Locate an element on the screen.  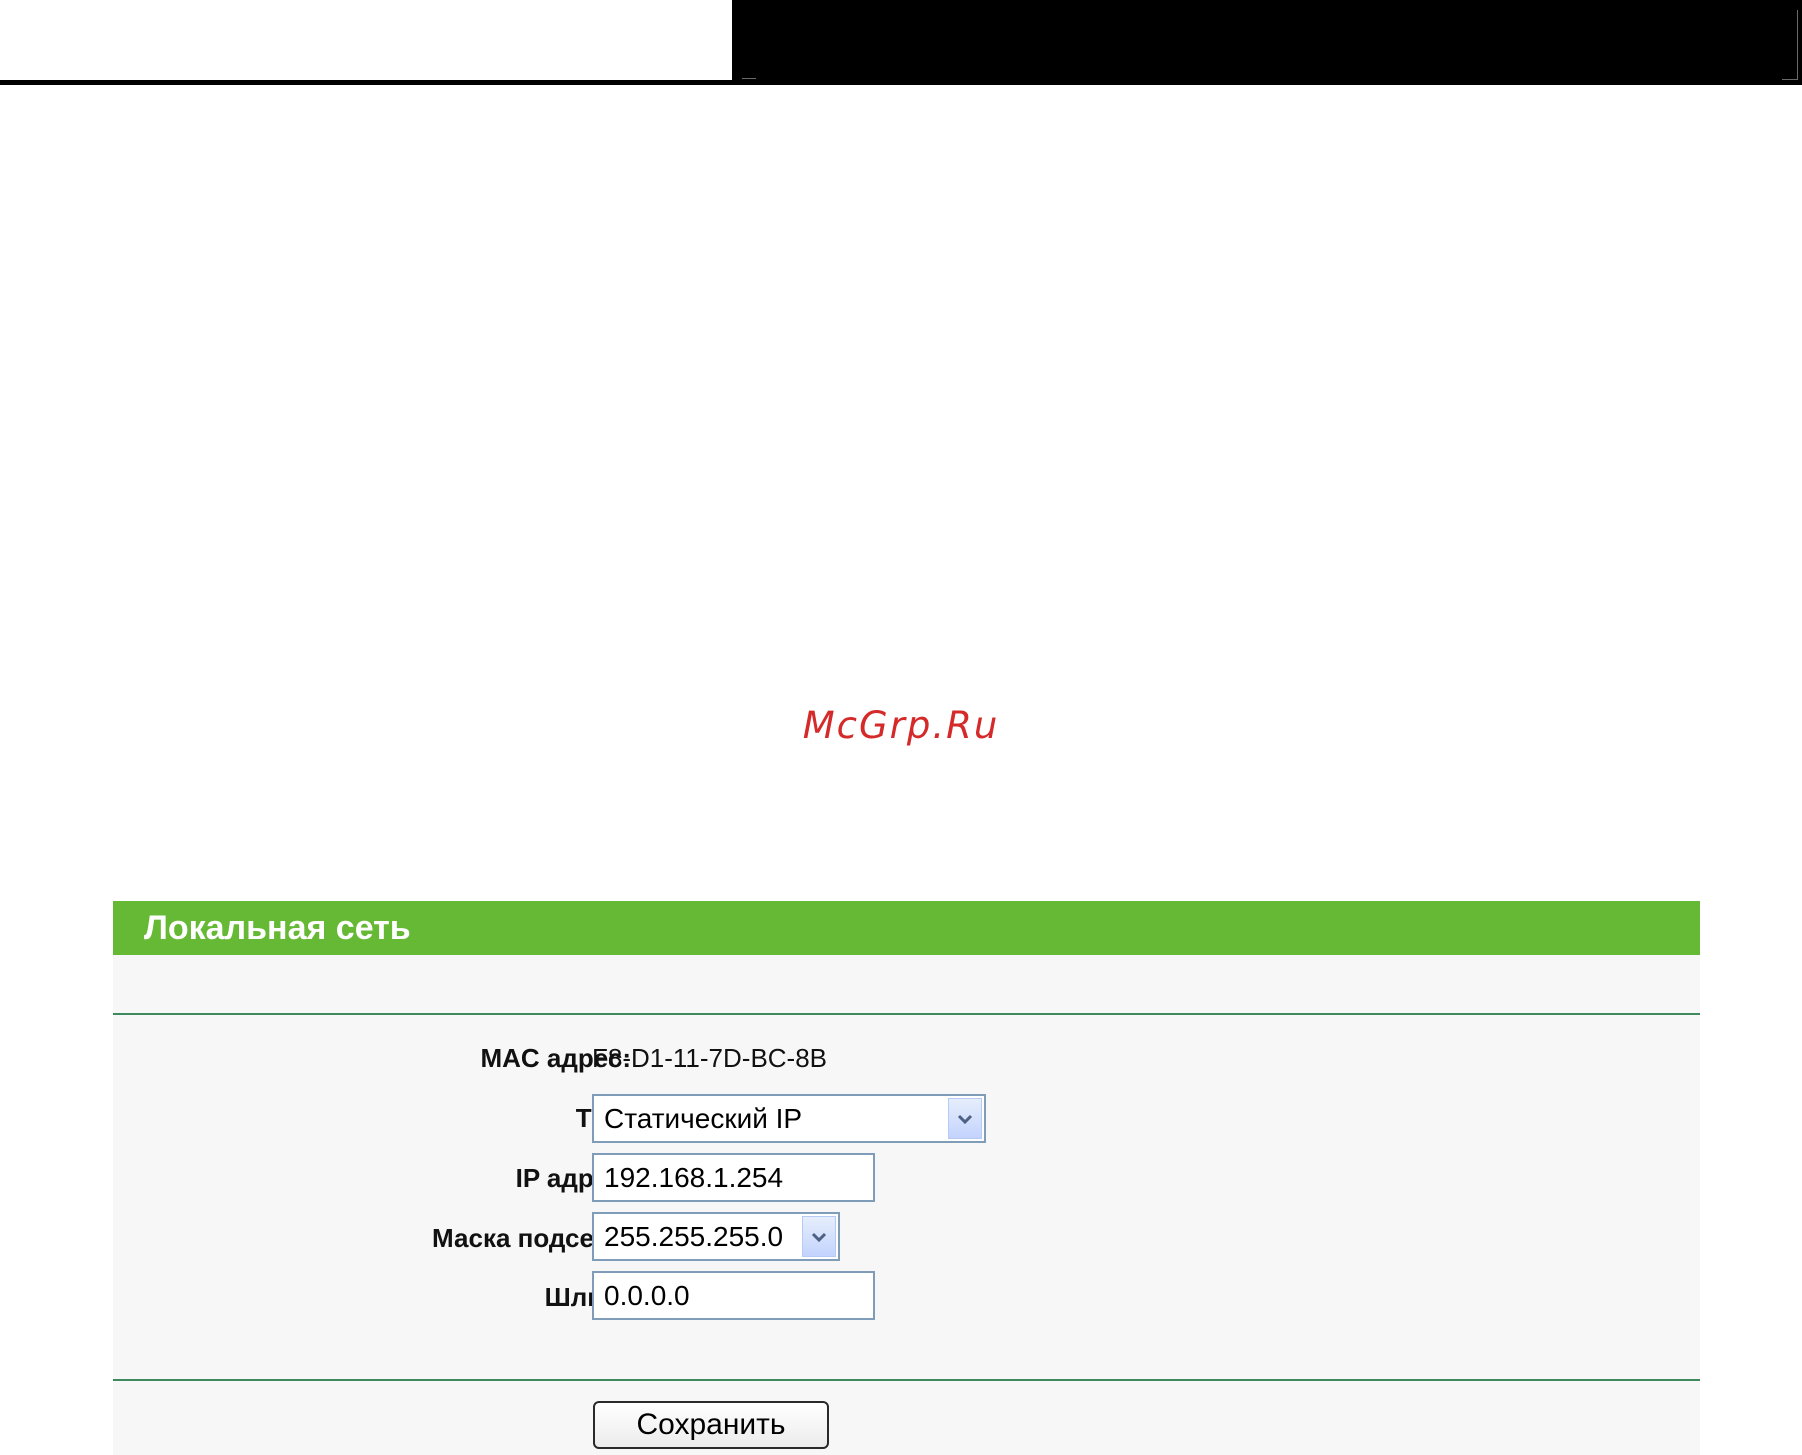
subnet-mask-value: 255.255.255.0 is located at coordinates (694, 1236).